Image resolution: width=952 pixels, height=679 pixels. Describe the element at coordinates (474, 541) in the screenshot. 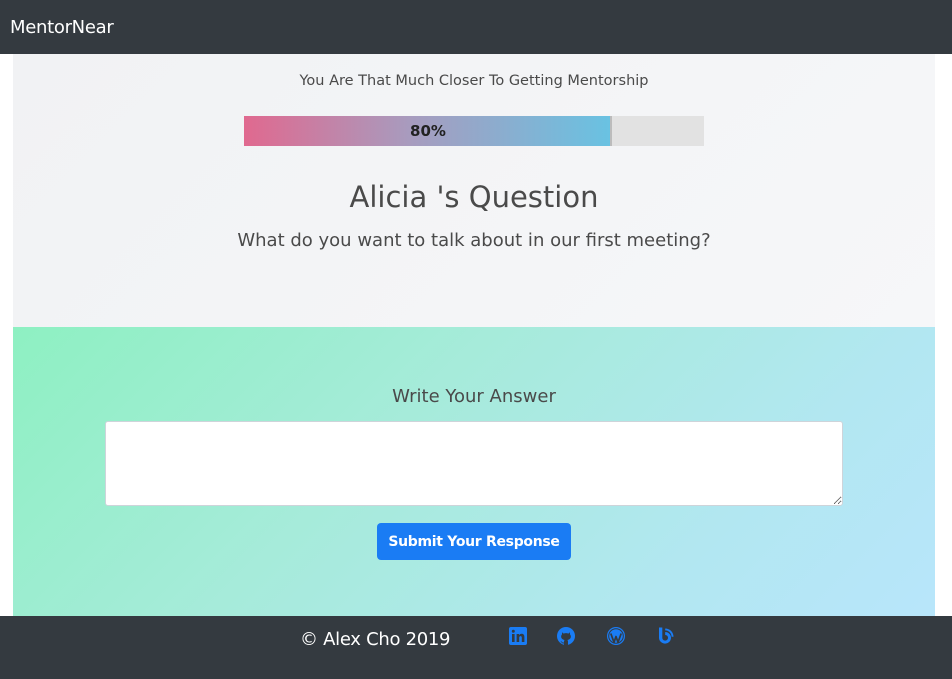

I see `submit-response-button: Submit Your Response` at that location.